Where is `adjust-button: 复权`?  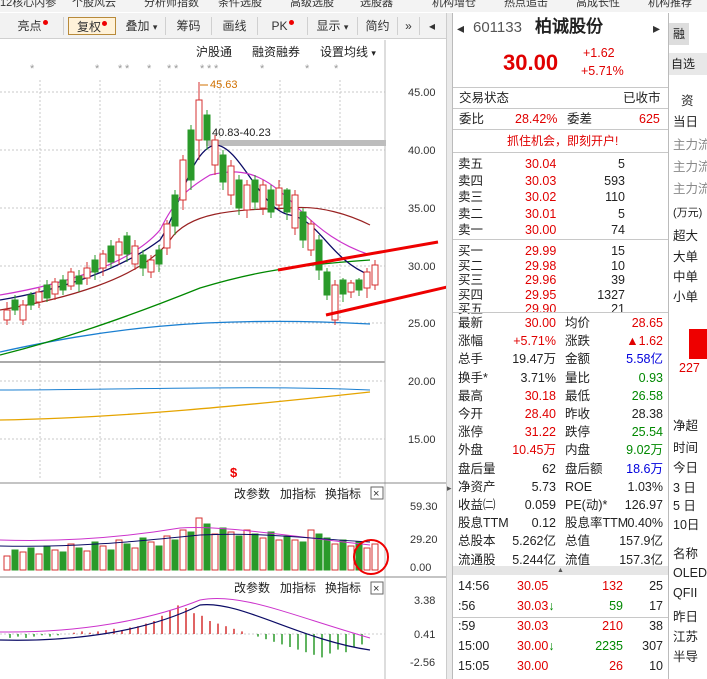 adjust-button: 复权 is located at coordinates (92, 26).